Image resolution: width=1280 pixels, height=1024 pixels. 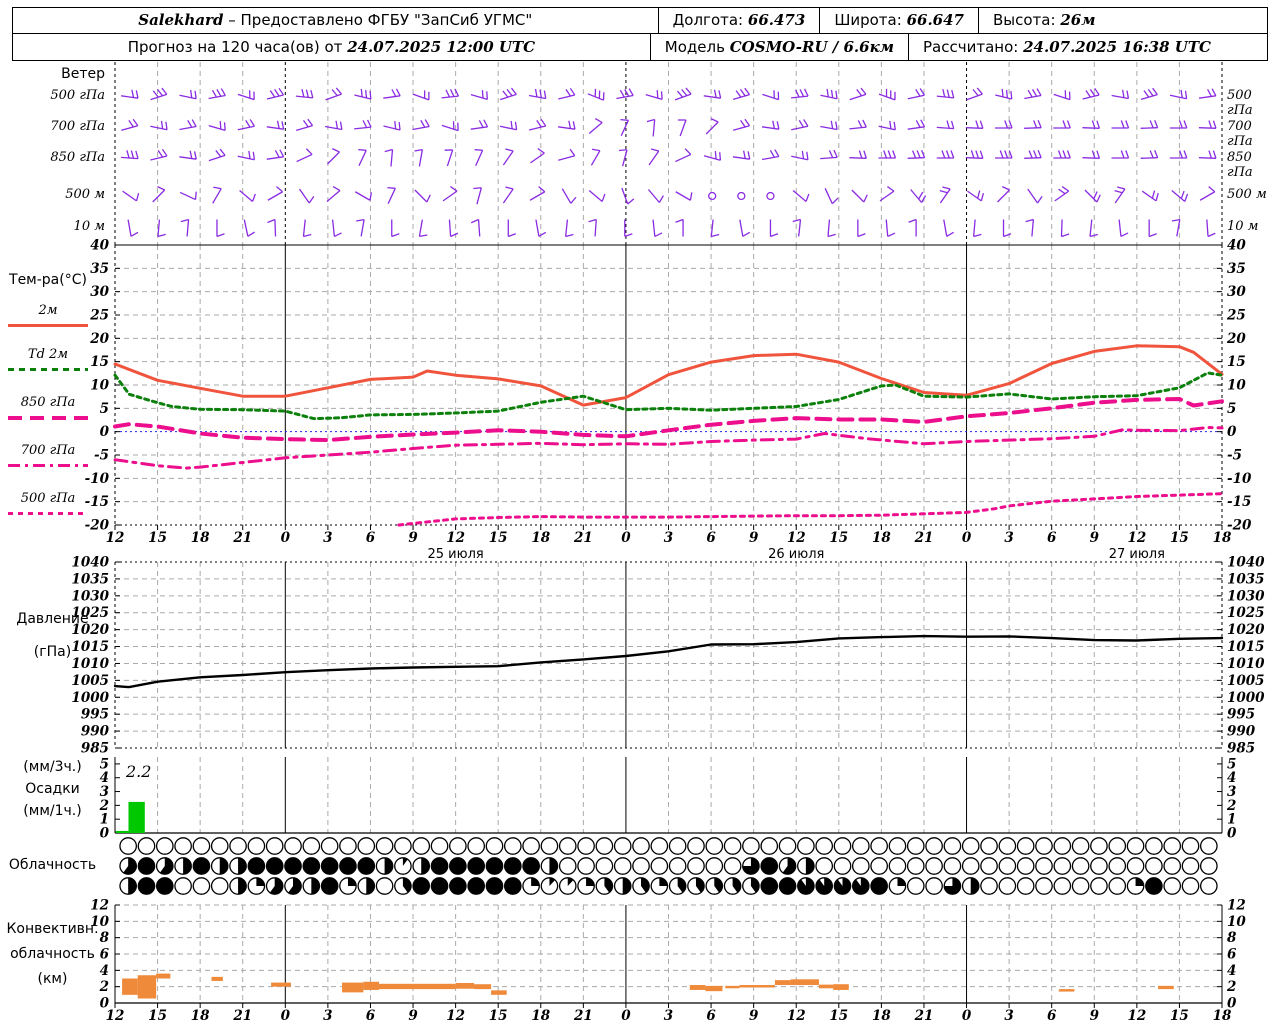 I want to click on svg-text: 25 июля, so click(x=456, y=554).